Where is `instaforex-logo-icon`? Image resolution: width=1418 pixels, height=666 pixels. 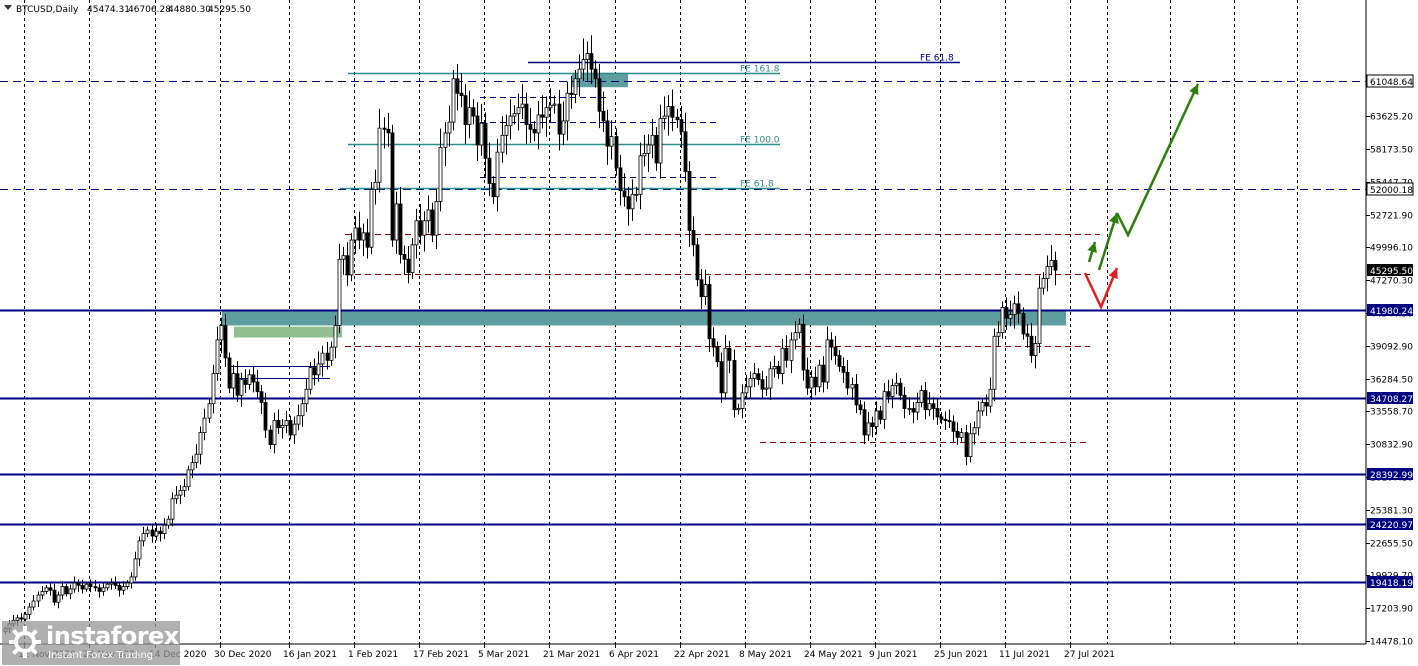 instaforex-logo-icon is located at coordinates (25, 642).